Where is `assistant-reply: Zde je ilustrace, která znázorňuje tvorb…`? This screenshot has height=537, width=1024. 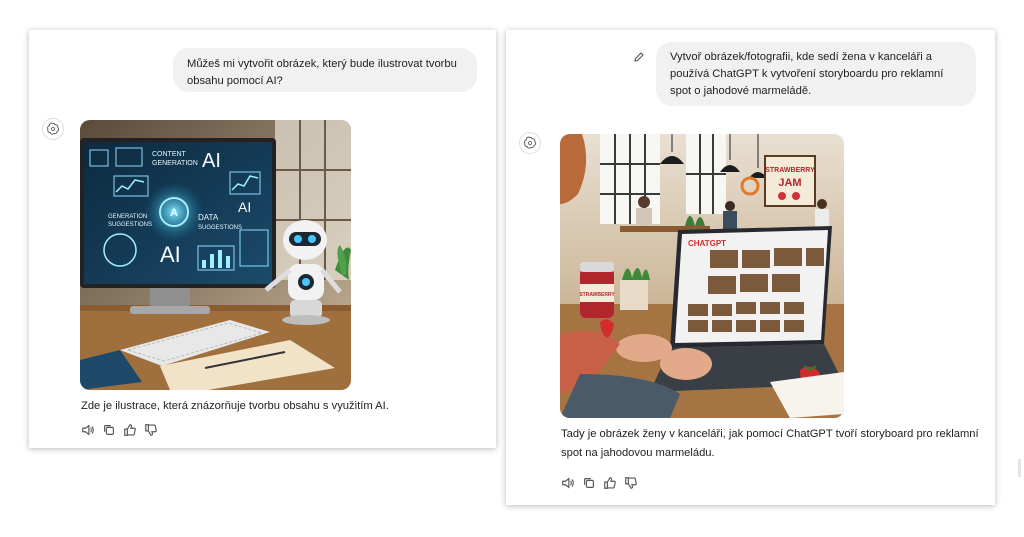
assistant-reply: Zde je ilustrace, která znázorňuje tvorb… is located at coordinates (235, 406).